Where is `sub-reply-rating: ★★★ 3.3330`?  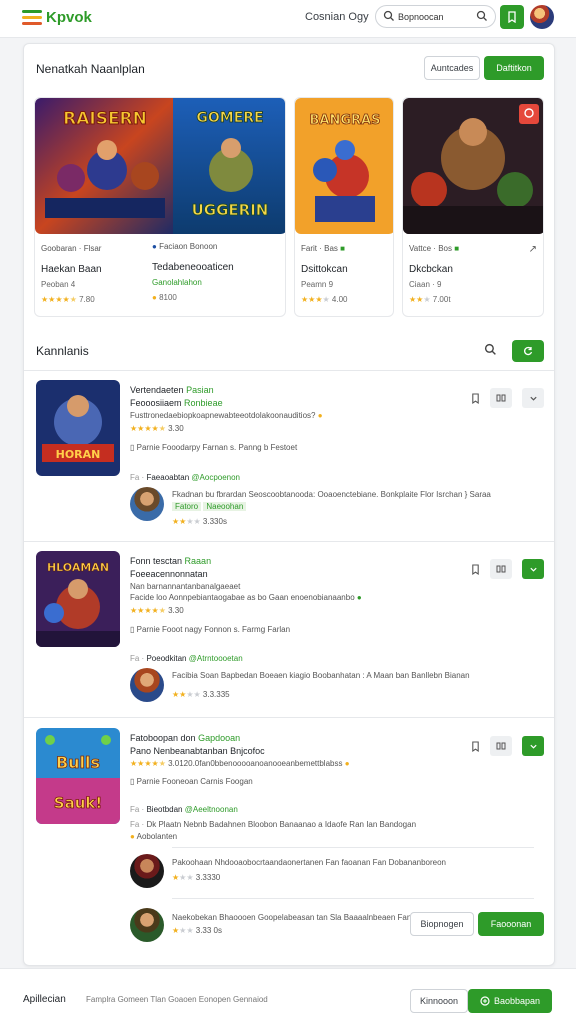 sub-reply-rating: ★★★ 3.3330 is located at coordinates (196, 877).